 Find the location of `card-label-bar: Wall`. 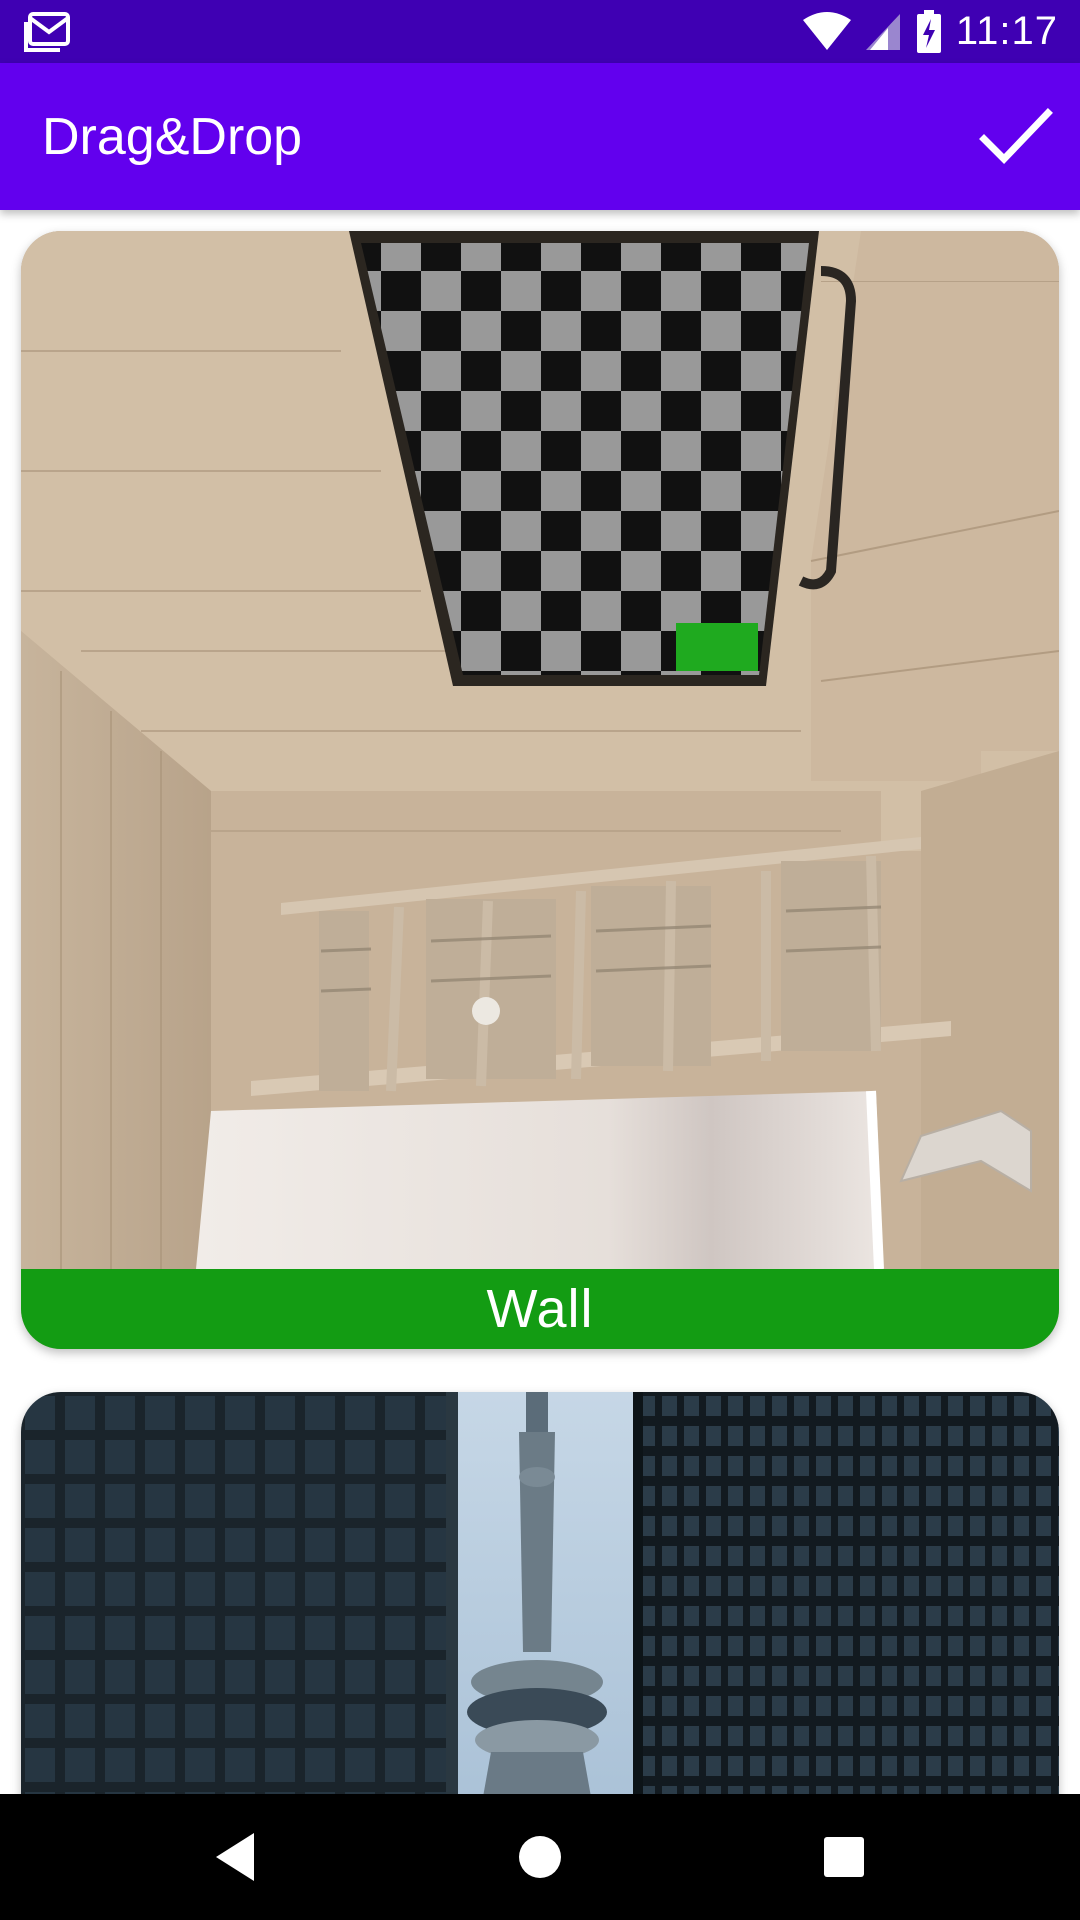

card-label-bar: Wall is located at coordinates (540, 1309).